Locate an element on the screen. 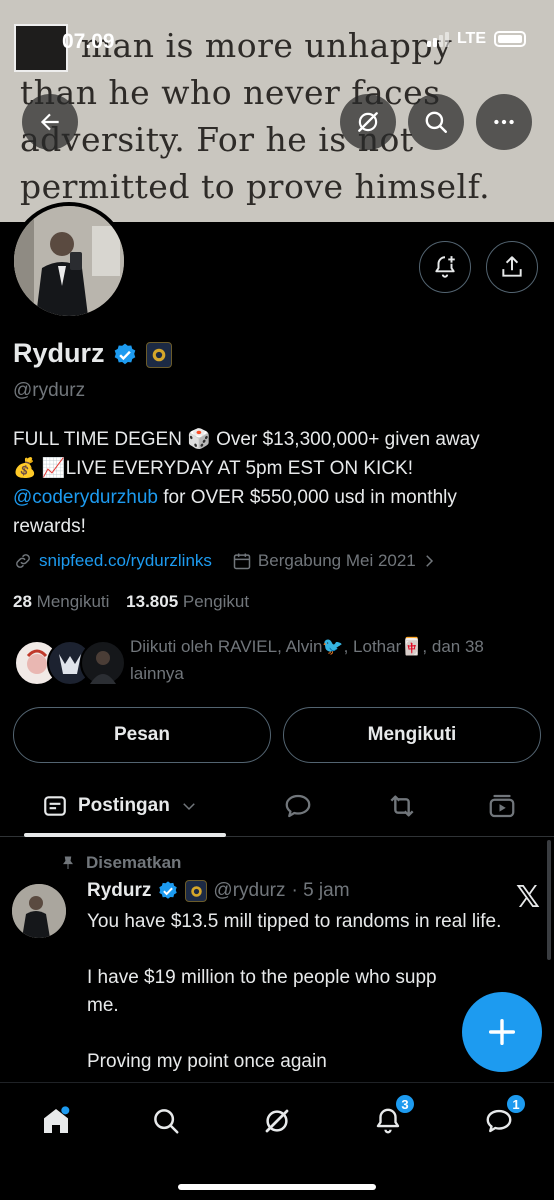 The width and height of the screenshot is (554, 1200). share-icon is located at coordinates (512, 266).